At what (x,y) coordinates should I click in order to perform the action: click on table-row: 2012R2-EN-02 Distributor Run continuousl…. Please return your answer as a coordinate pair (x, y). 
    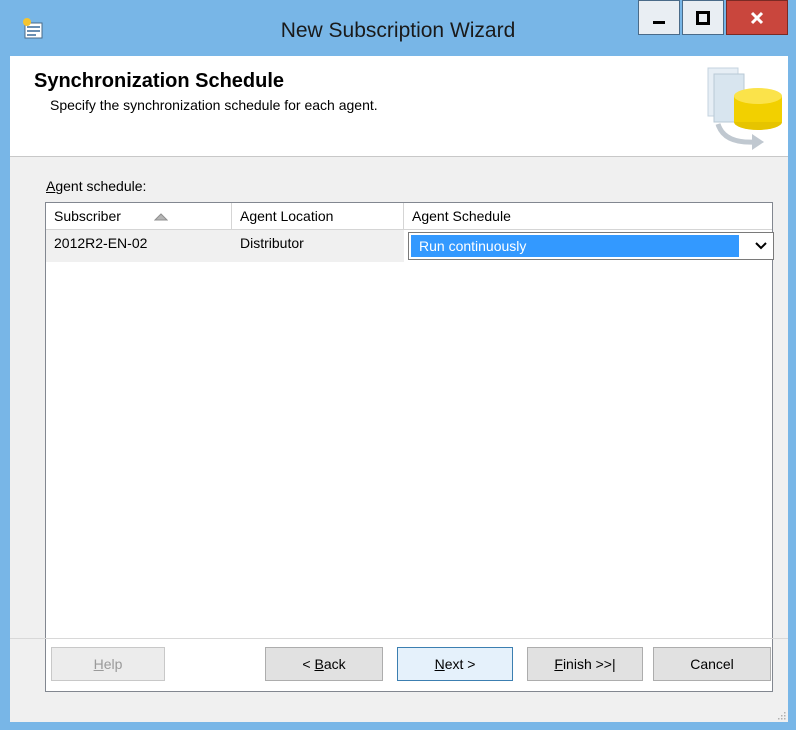
    Looking at the image, I should click on (410, 246).